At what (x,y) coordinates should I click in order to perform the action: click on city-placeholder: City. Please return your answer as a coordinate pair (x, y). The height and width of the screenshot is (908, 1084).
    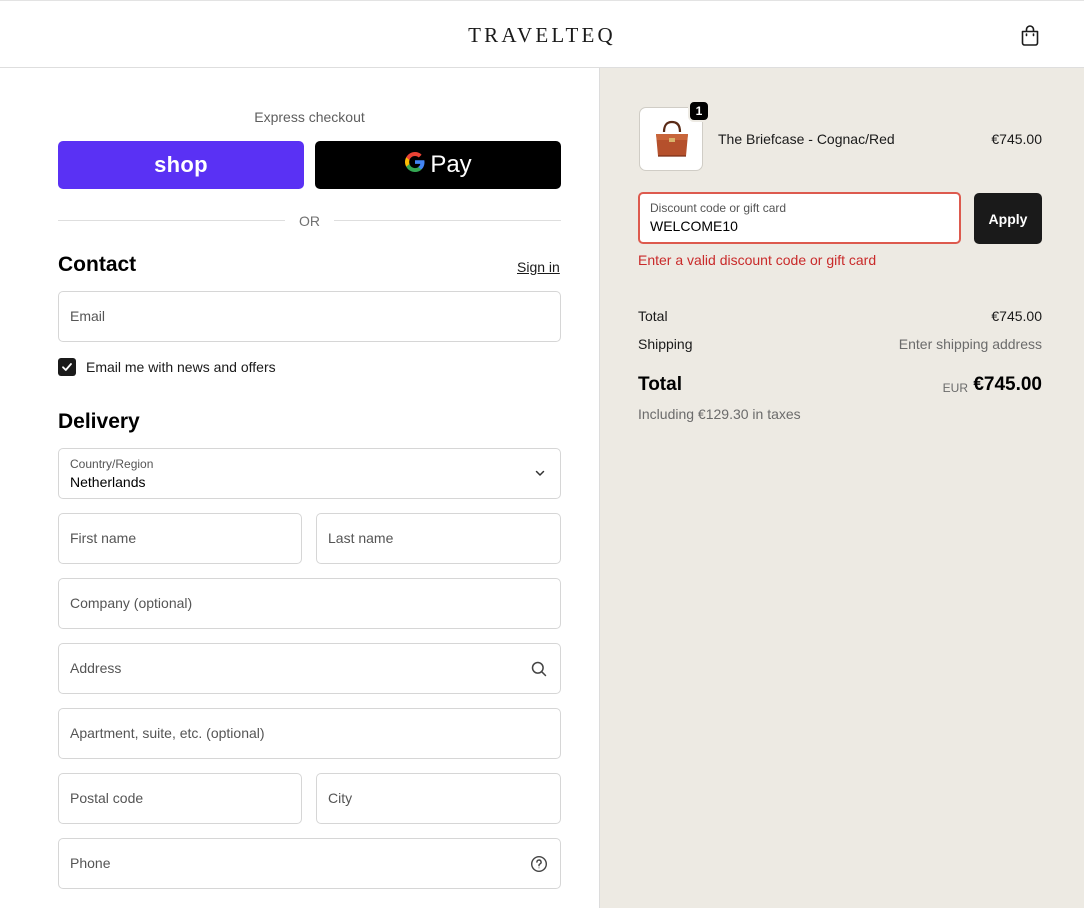
    Looking at the image, I should click on (340, 798).